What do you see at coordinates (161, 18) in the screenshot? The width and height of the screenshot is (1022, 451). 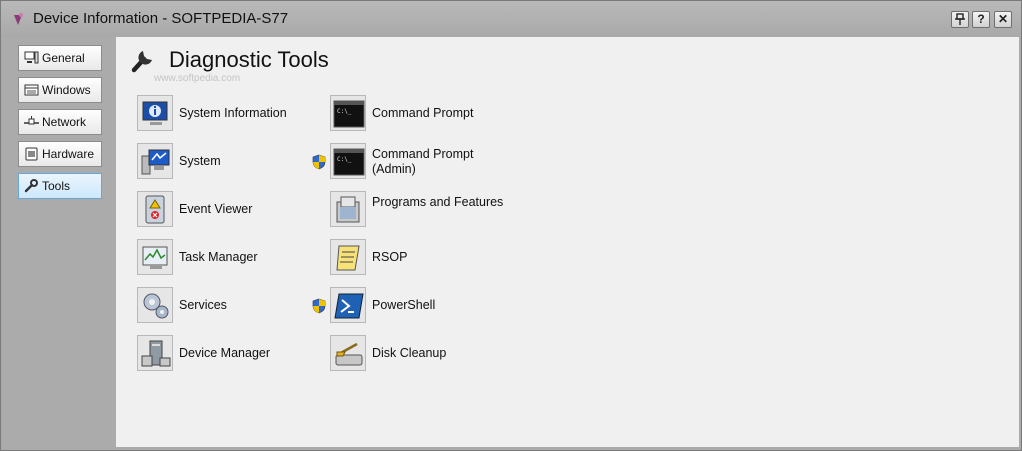 I see `window-title: Device Information - SOFTPEDIA-S77` at bounding box center [161, 18].